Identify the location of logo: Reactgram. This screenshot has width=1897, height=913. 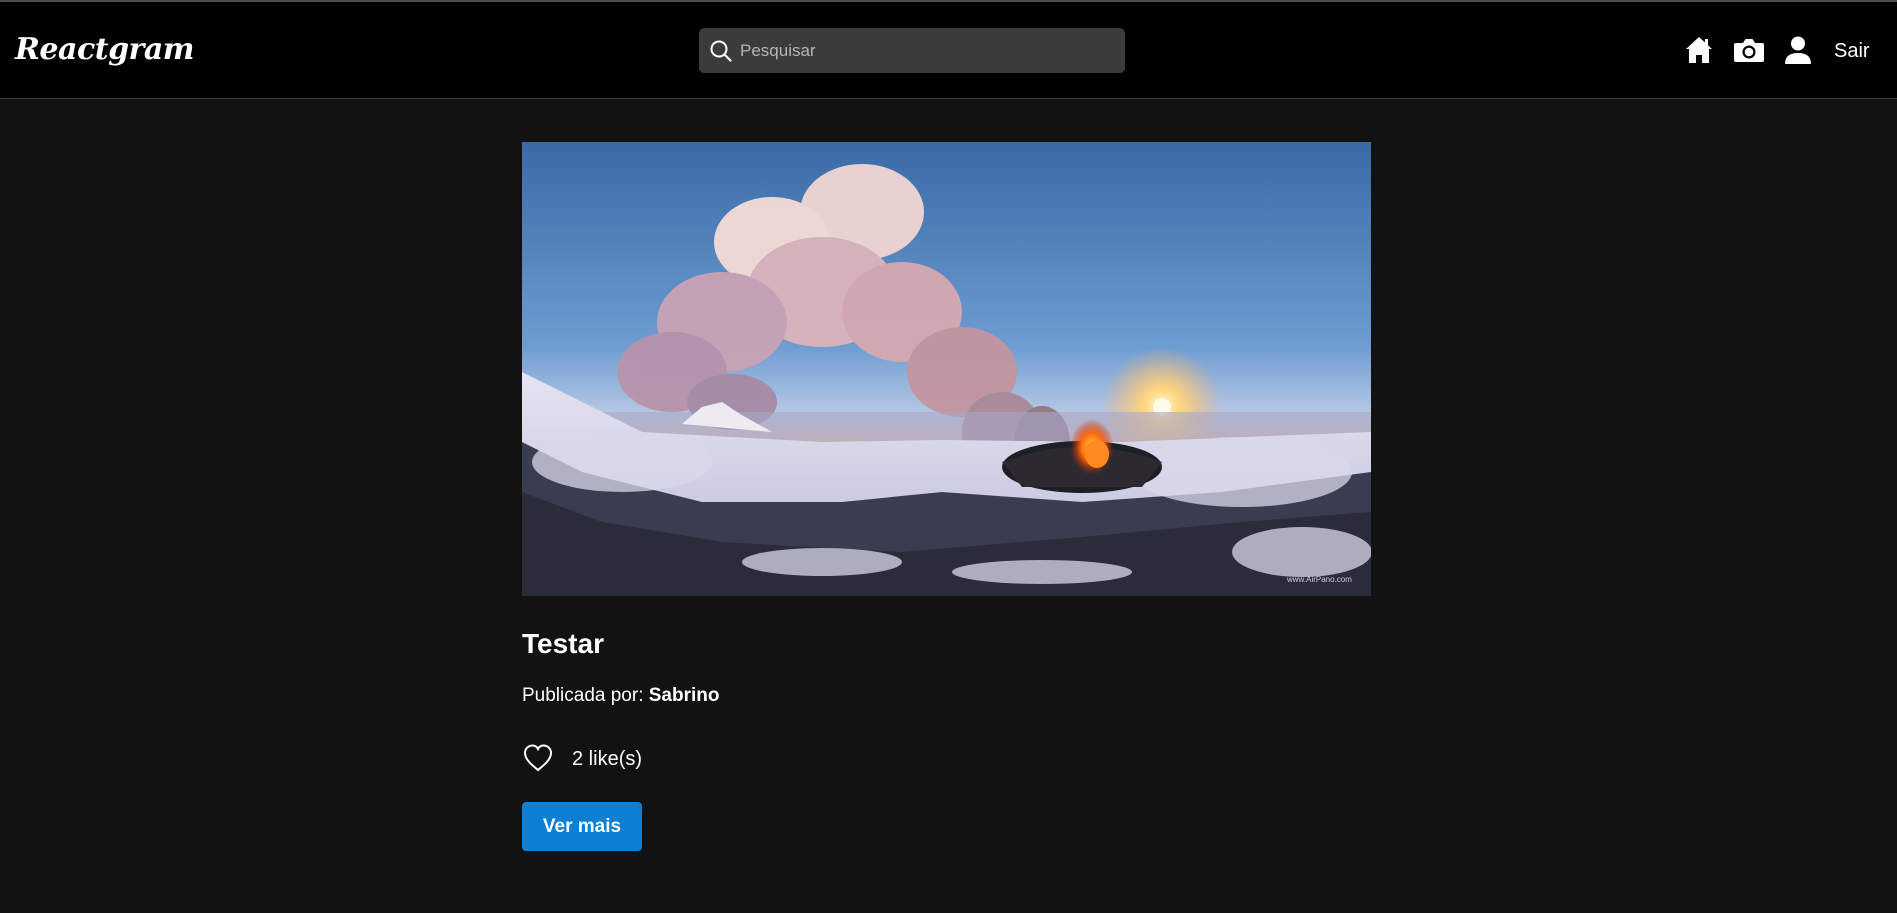
(105, 49).